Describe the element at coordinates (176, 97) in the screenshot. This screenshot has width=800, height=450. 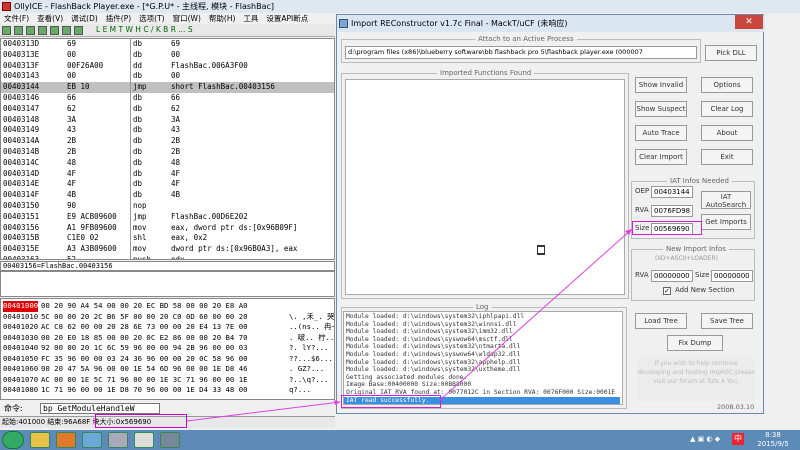
I see `disasm-arg: 66` at that location.